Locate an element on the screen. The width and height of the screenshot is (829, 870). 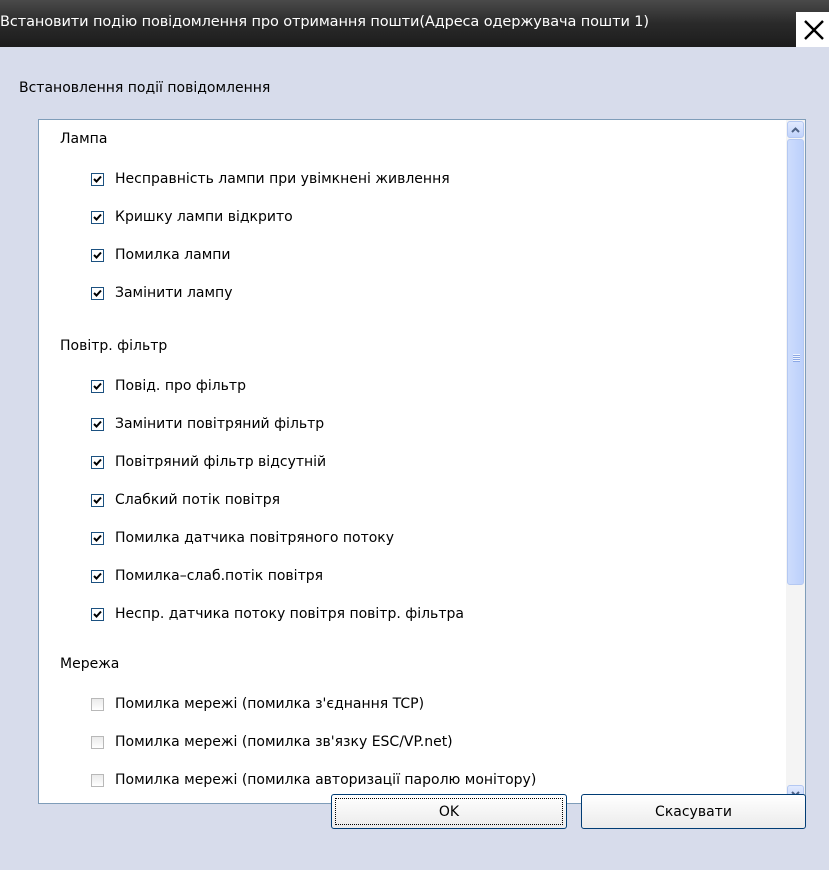
checkbox-item: Повід. про фільтр is located at coordinates (168, 386).